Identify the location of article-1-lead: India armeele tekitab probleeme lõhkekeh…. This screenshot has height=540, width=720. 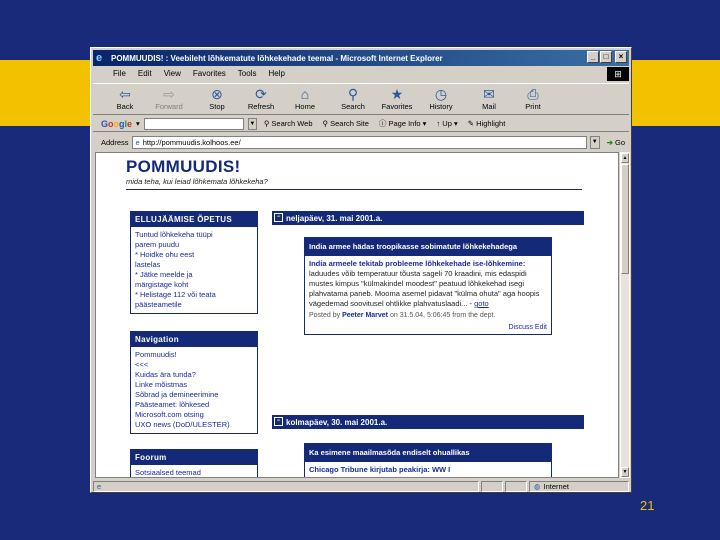
(417, 263).